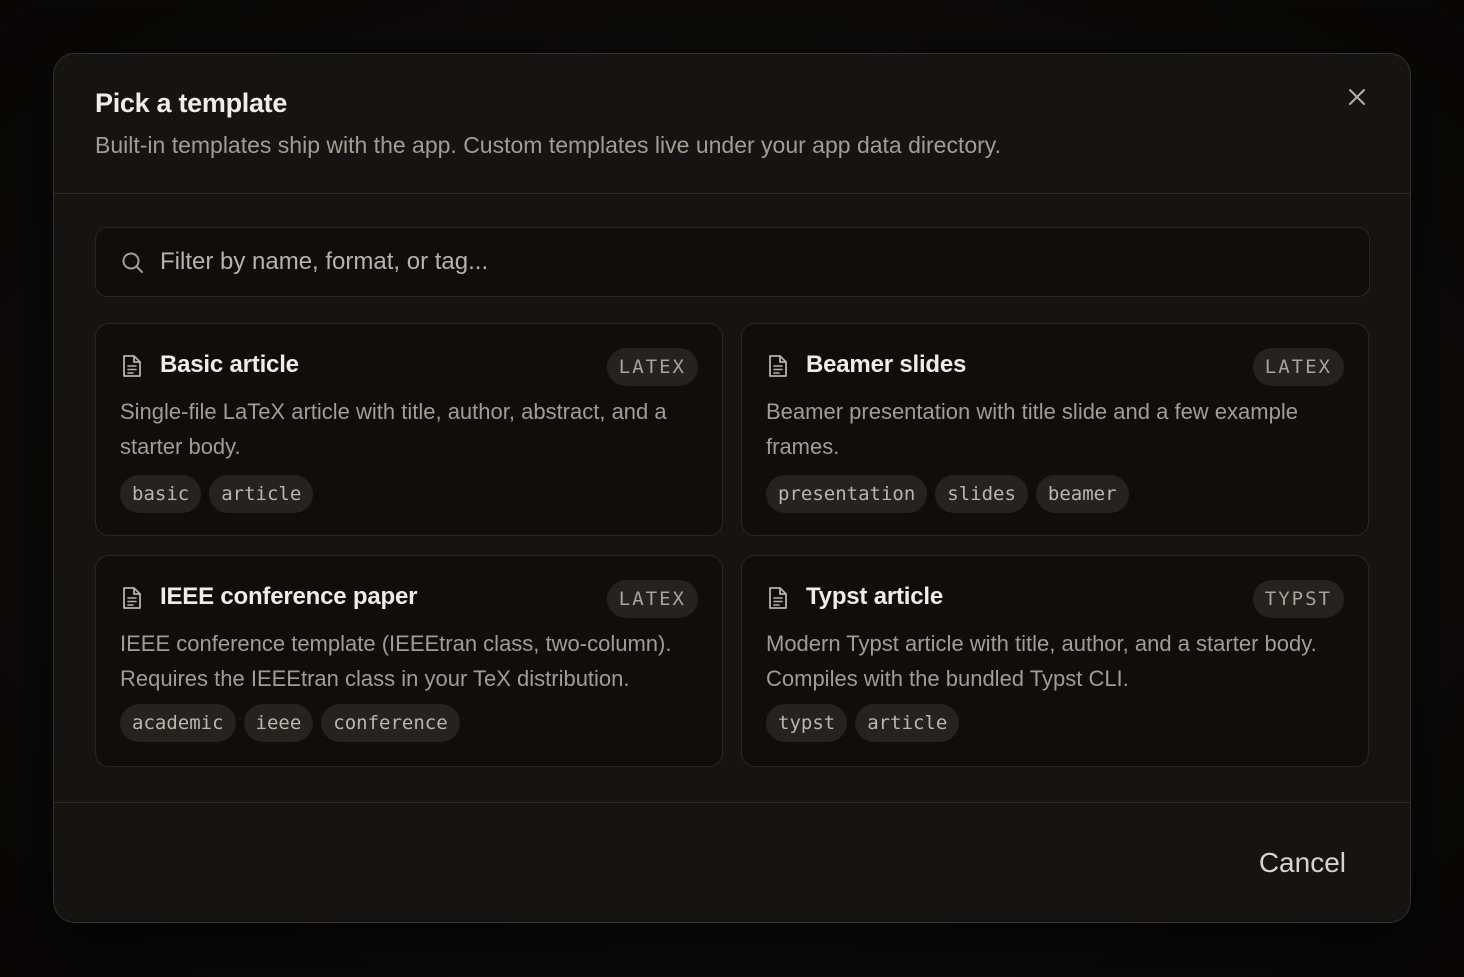  Describe the element at coordinates (132, 262) in the screenshot. I see `search-icon` at that location.